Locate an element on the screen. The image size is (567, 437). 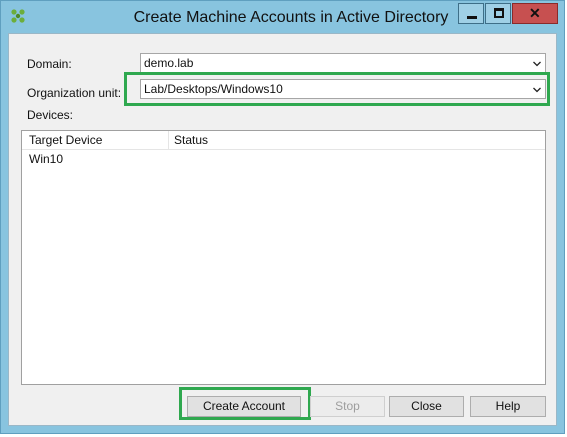
close-button: Close is located at coordinates (426, 406).